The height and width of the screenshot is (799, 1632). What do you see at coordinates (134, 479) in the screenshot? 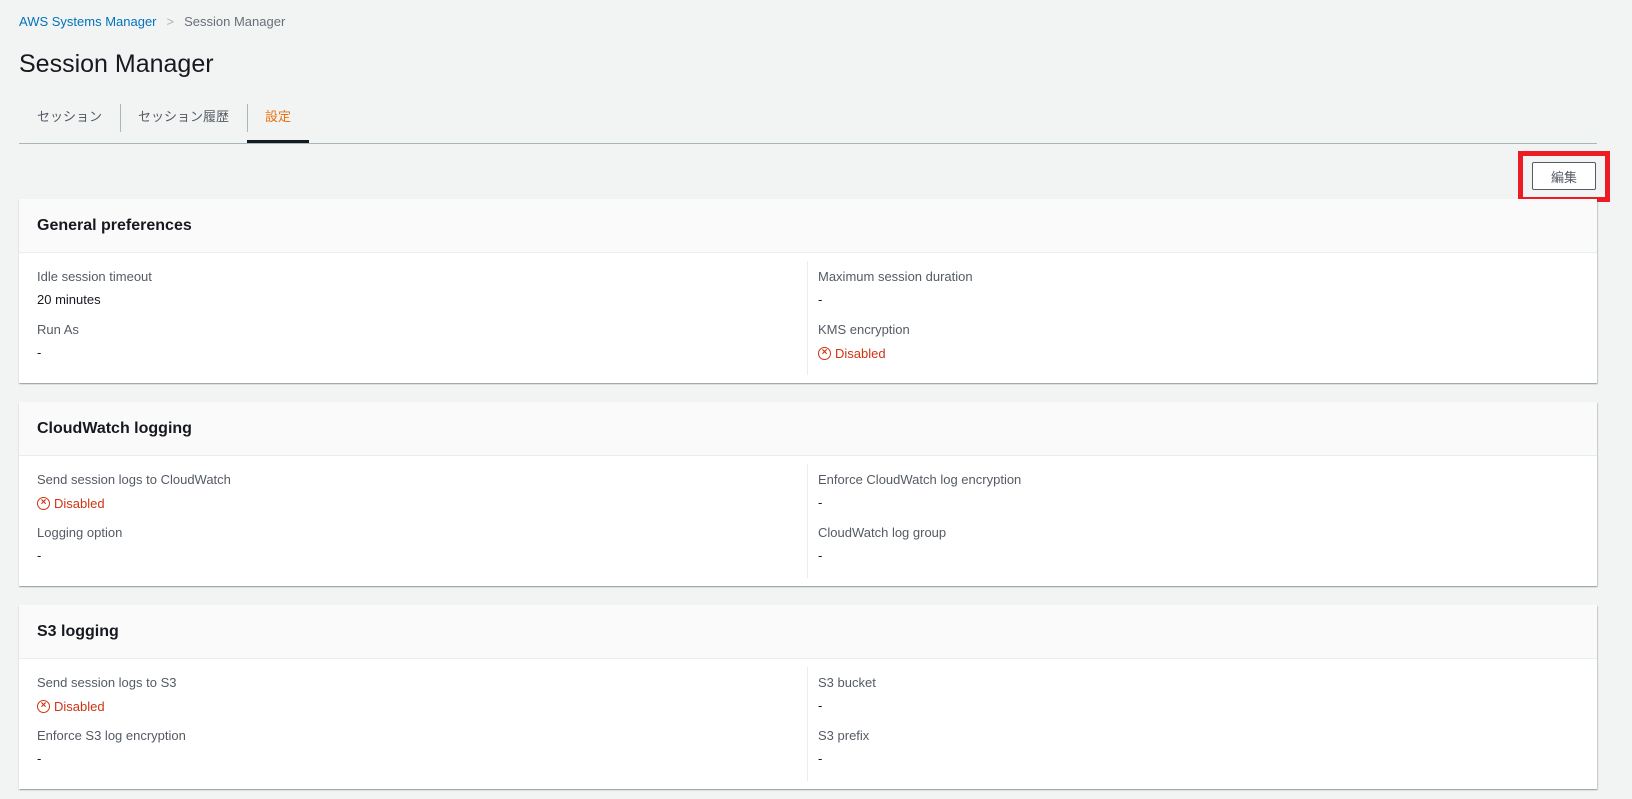
I see `field-label: Send session logs to CloudWatch` at bounding box center [134, 479].